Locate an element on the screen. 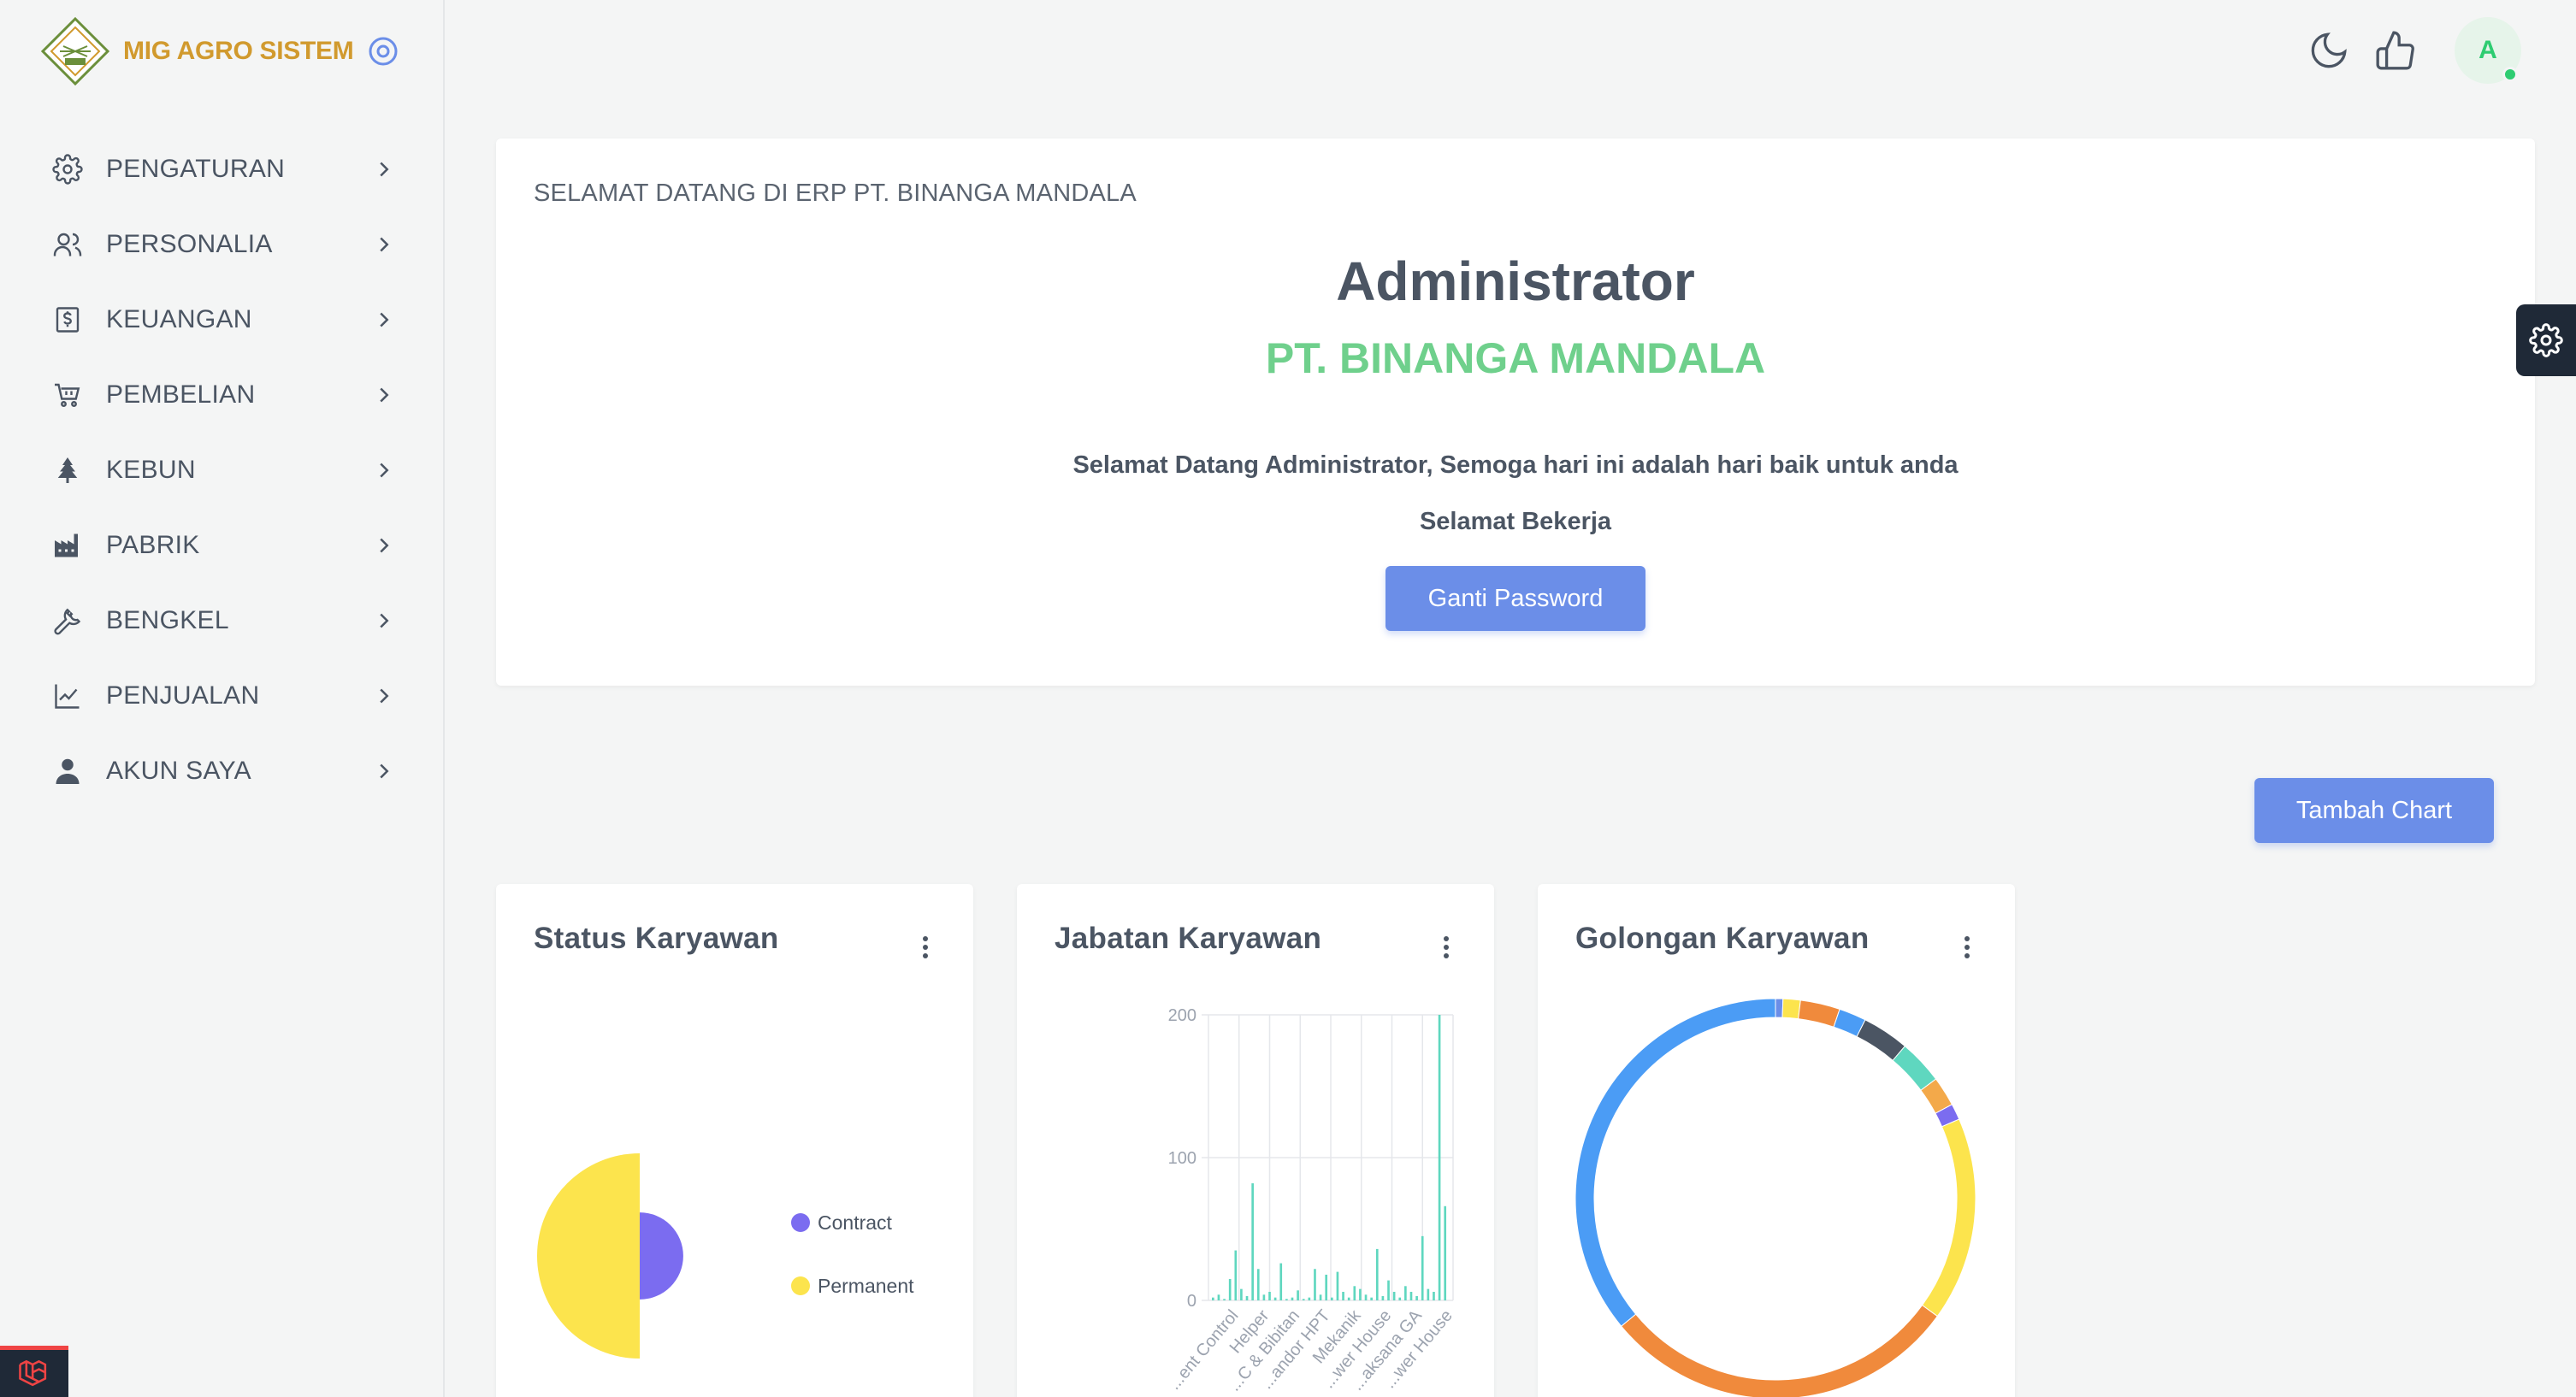 The width and height of the screenshot is (2576, 1397). sidebar-item-label: PERSONALIA is located at coordinates (189, 244).